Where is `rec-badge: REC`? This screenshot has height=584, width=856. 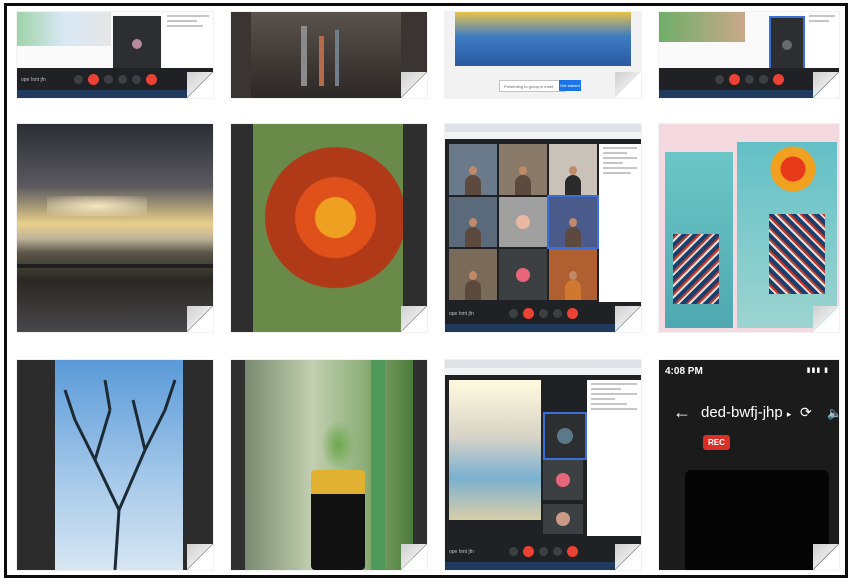 rec-badge: REC is located at coordinates (716, 442).